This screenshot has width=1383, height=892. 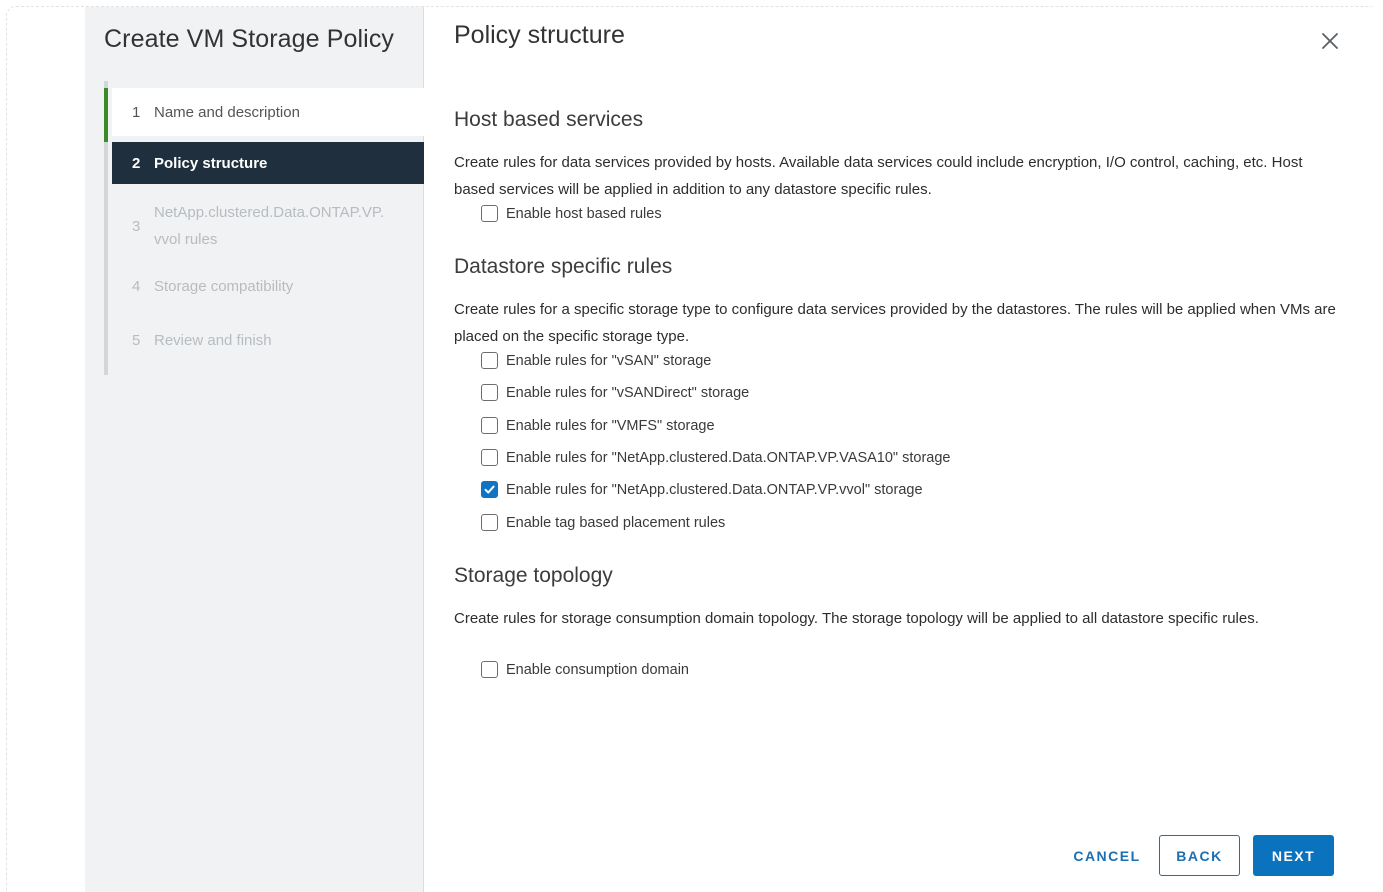 What do you see at coordinates (269, 212) in the screenshot?
I see `step-label-line-1: NetApp.clustered.Data.ONTAP.VP.` at bounding box center [269, 212].